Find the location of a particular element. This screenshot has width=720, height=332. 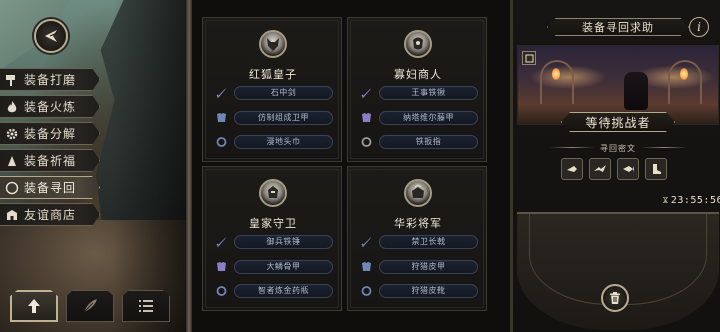

nav-feather-button is located at coordinates (90, 306).